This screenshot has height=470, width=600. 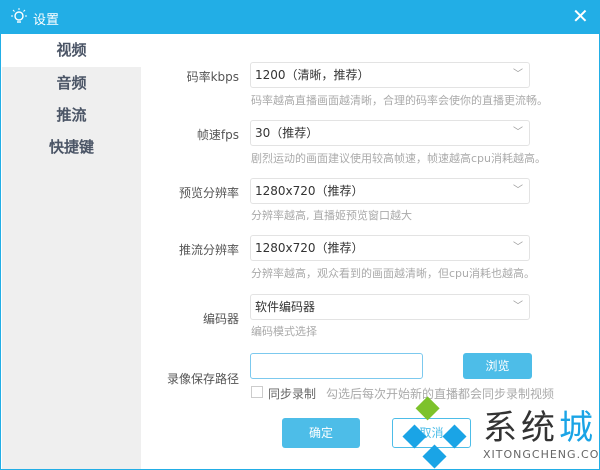 What do you see at coordinates (321, 433) in the screenshot?
I see `ok-button: 确定` at bounding box center [321, 433].